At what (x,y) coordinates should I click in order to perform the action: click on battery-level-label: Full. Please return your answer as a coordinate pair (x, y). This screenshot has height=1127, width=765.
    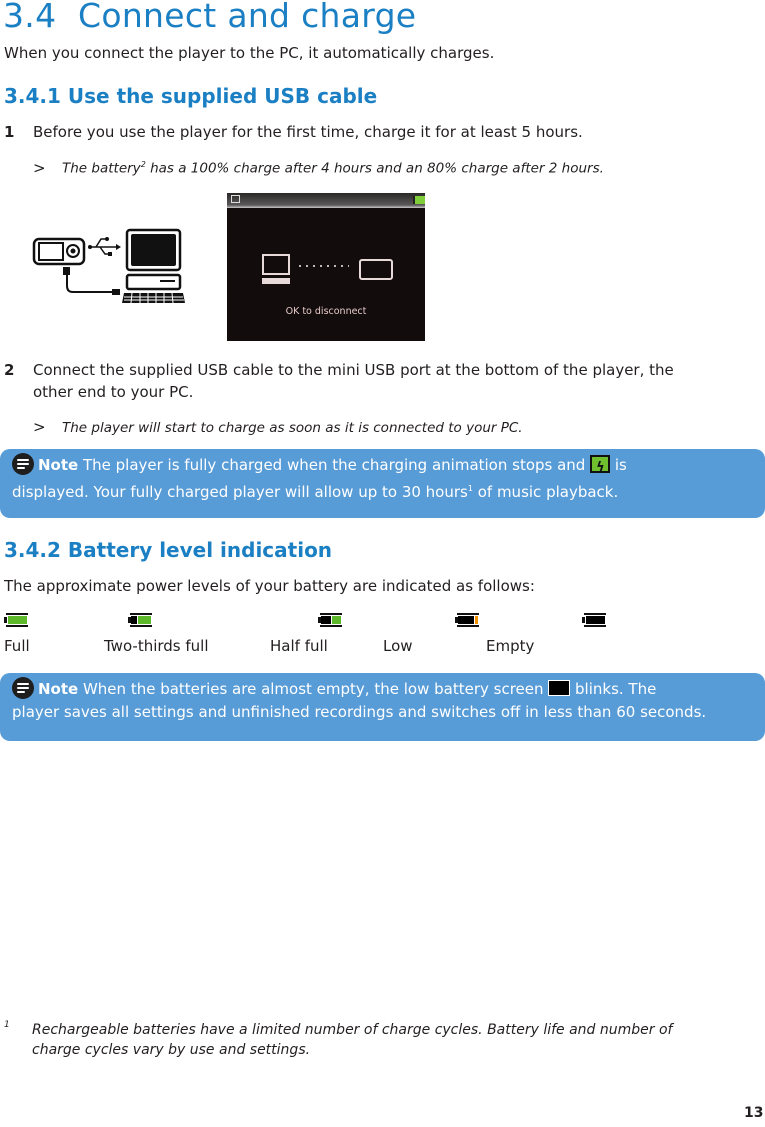
    Looking at the image, I should click on (17, 646).